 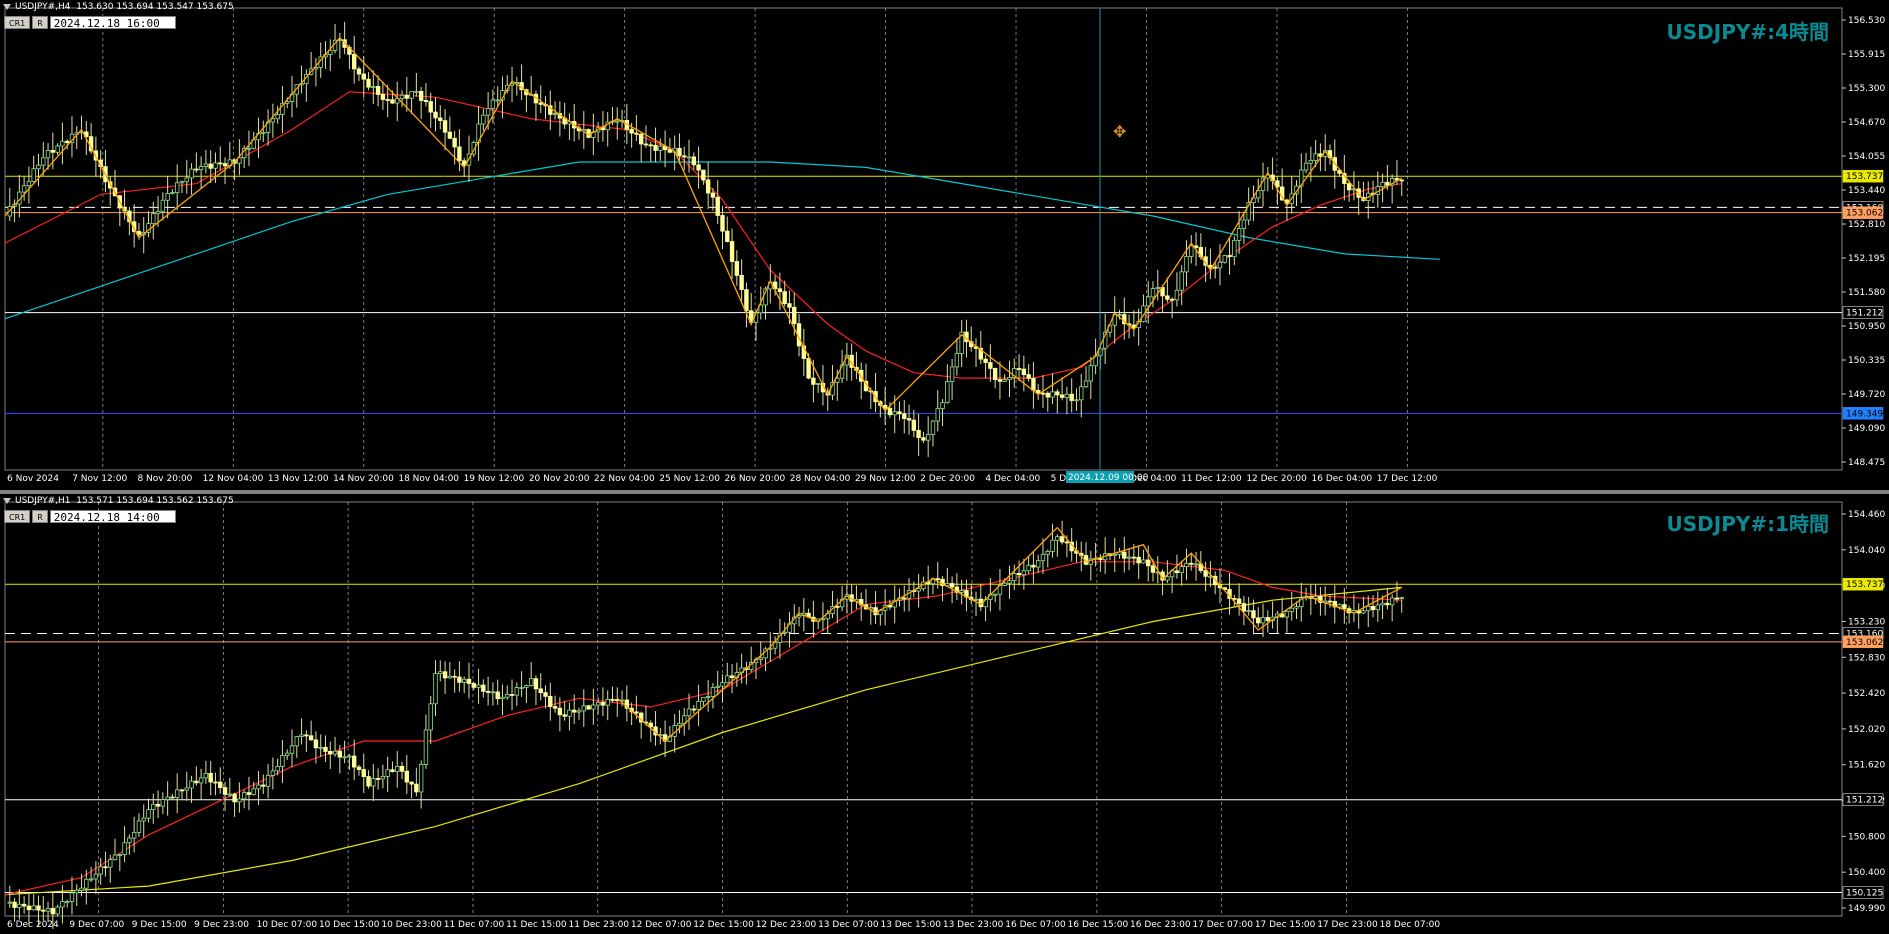 What do you see at coordinates (1866, 395) in the screenshot?
I see `h4-y-tick-label: 149.720` at bounding box center [1866, 395].